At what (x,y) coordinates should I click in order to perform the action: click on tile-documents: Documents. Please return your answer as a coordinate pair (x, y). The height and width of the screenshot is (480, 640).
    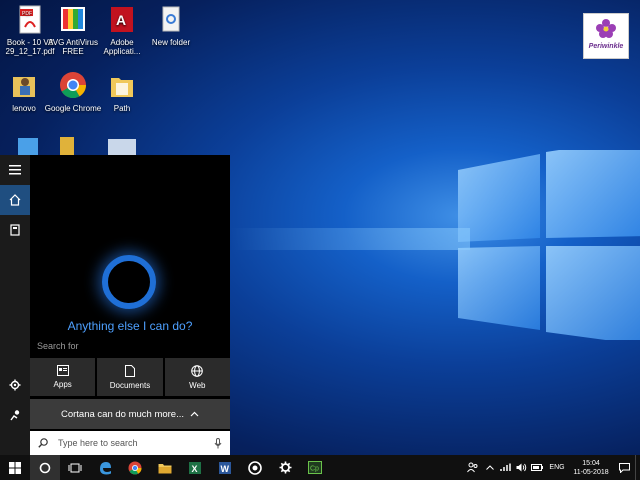
    Looking at the image, I should click on (130, 377).